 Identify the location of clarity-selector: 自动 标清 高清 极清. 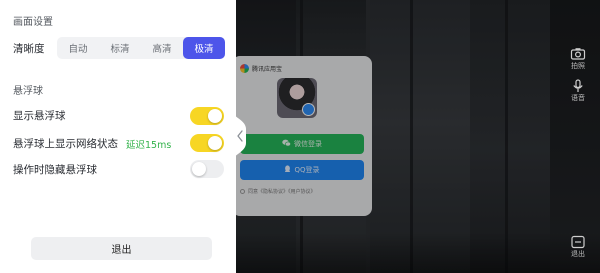
(141, 48).